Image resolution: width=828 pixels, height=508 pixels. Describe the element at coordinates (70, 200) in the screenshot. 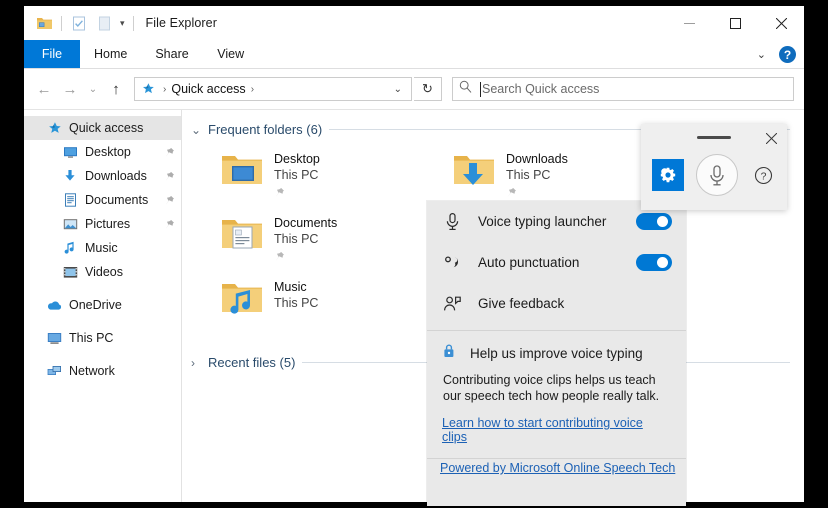

I see `documents-icon` at that location.